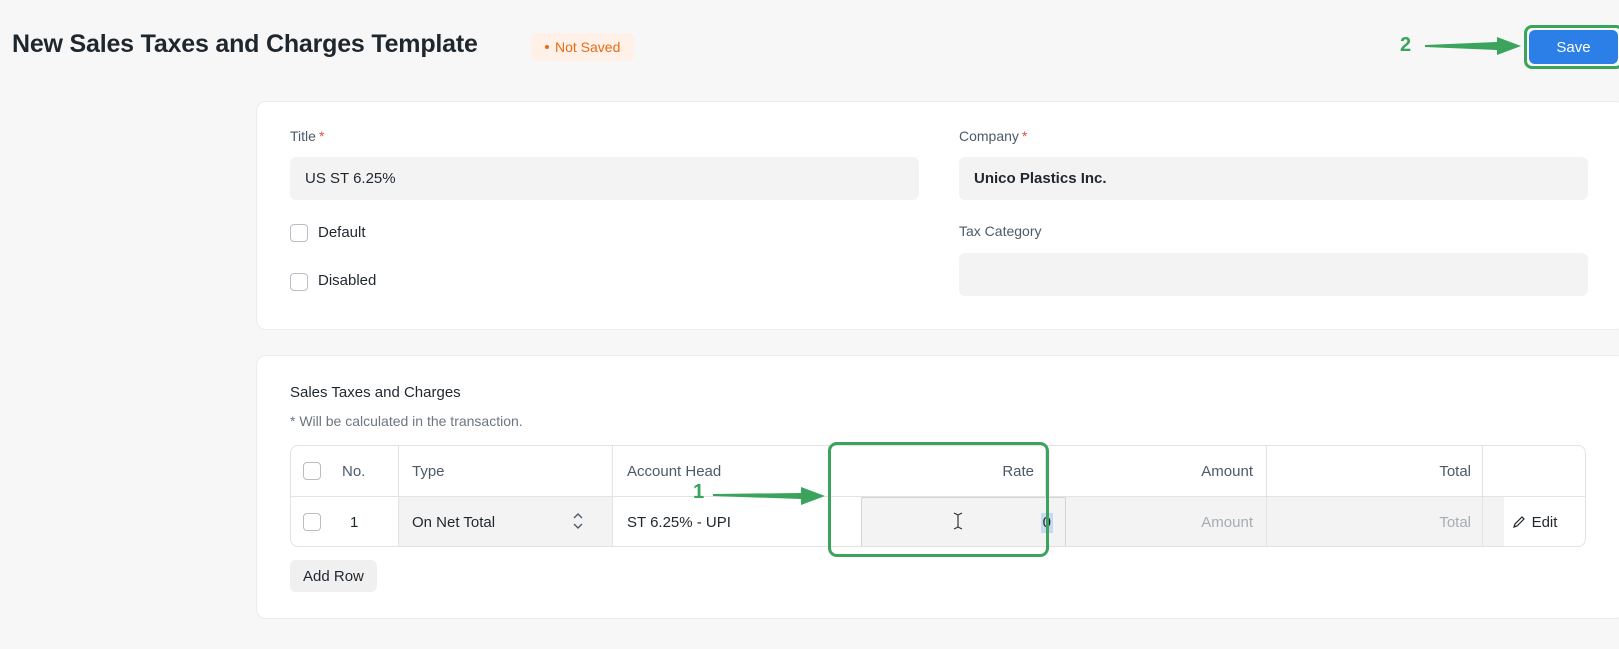  Describe the element at coordinates (1018, 471) in the screenshot. I see `column-header-rate: Rate` at that location.